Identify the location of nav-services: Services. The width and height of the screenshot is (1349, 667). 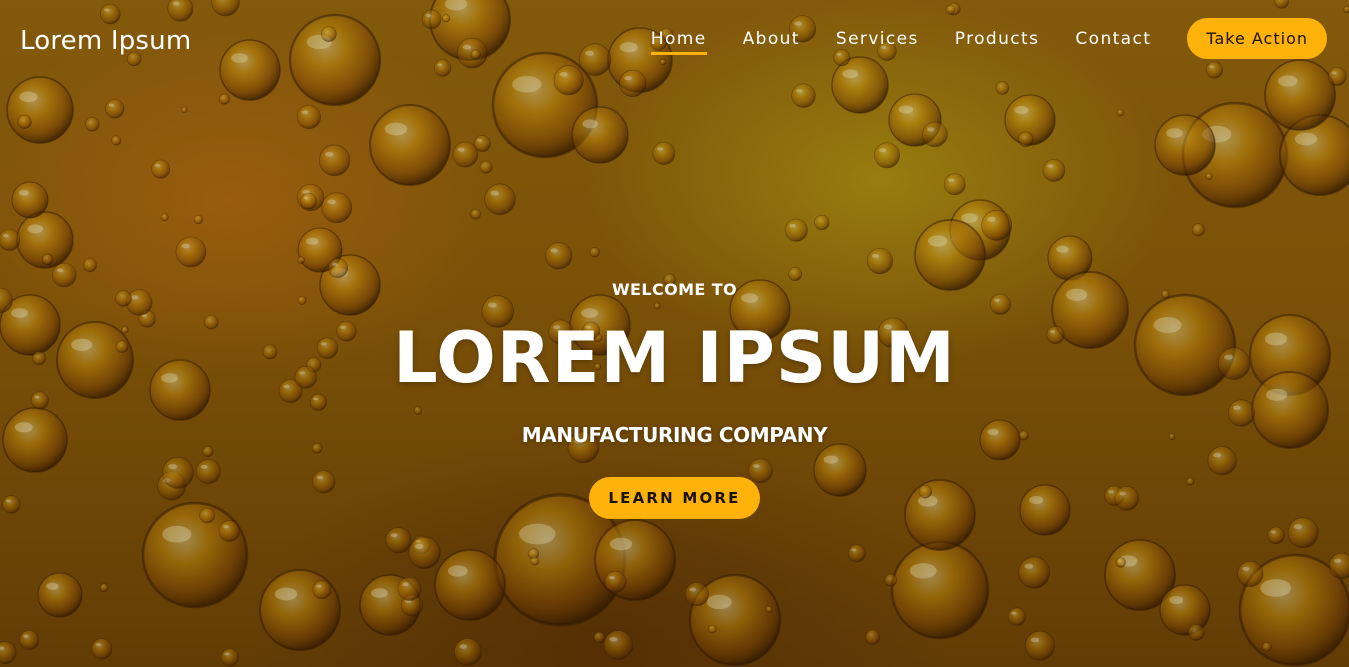
(877, 39).